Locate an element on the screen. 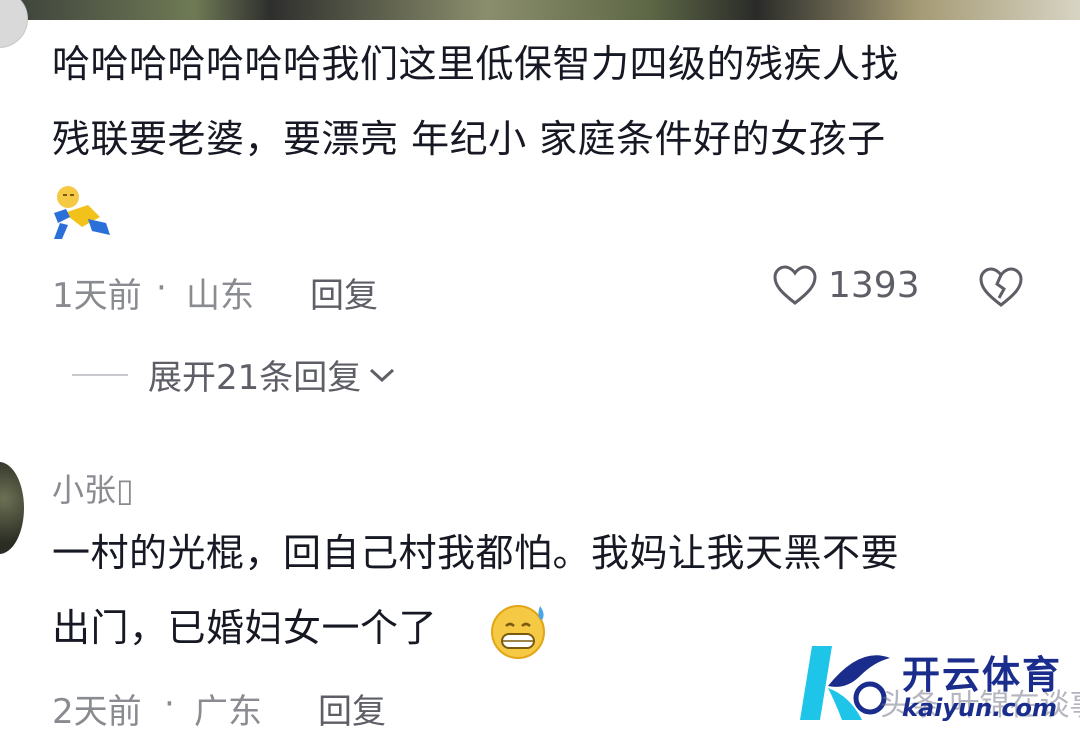 The width and height of the screenshot is (1080, 739). username: 小张▯ is located at coordinates (93, 488).